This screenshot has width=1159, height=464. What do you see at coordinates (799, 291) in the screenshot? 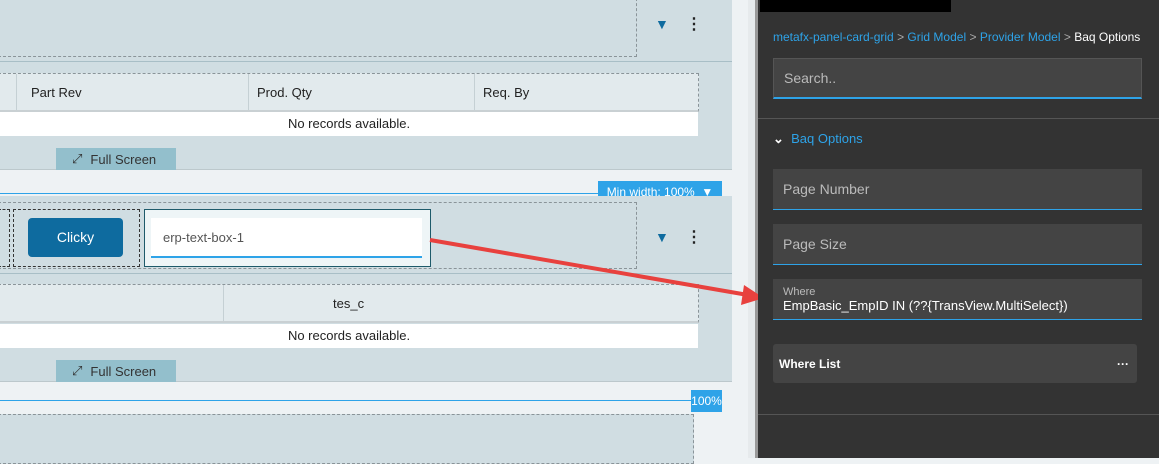
I see `where-label: Where` at bounding box center [799, 291].